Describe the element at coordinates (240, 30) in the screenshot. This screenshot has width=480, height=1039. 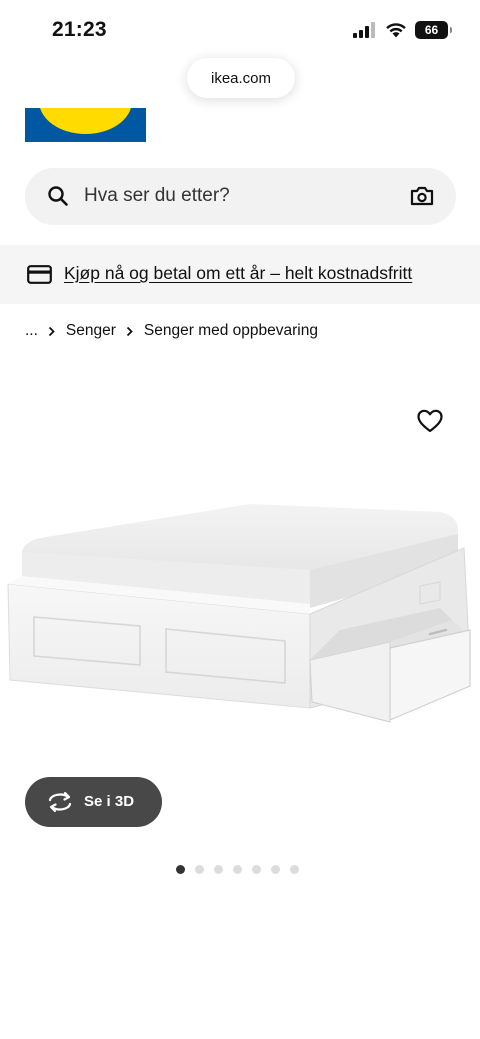
I see `status-bar: 21:23 66` at that location.